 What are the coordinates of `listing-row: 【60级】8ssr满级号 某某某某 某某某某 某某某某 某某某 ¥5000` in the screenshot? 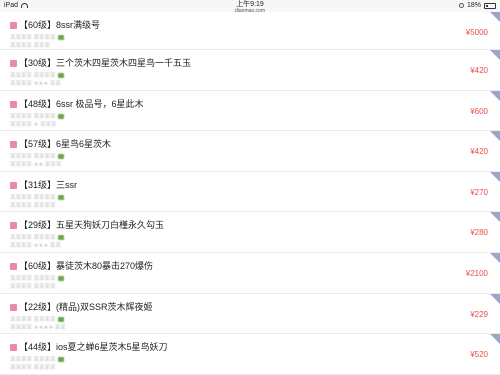 It's located at (250, 31).